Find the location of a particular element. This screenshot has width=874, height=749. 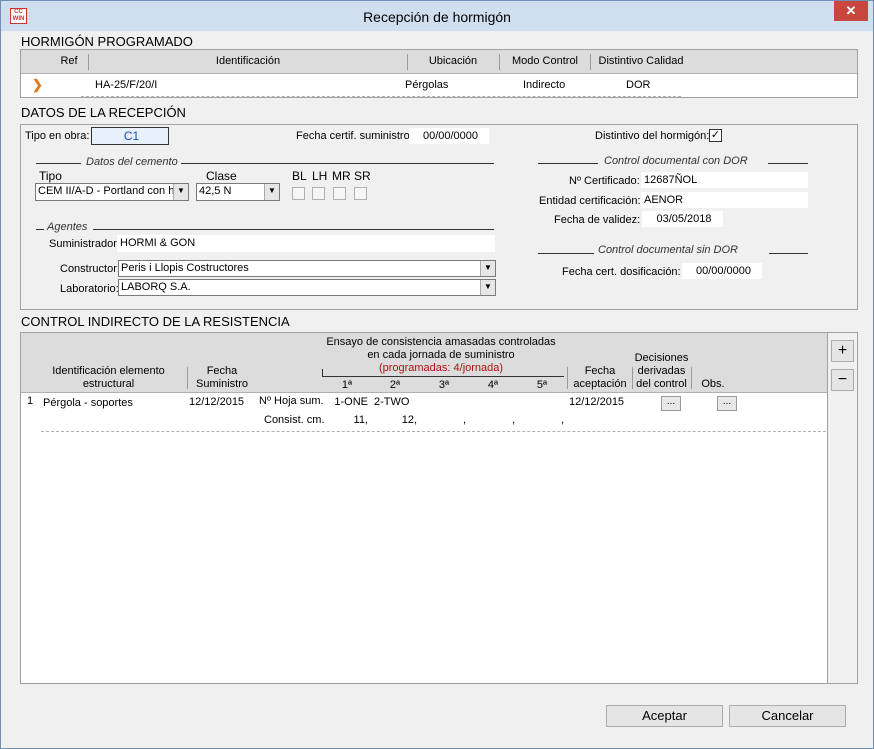

hdr-identificacion: Identificación elemento estructural is located at coordinates (108, 378).